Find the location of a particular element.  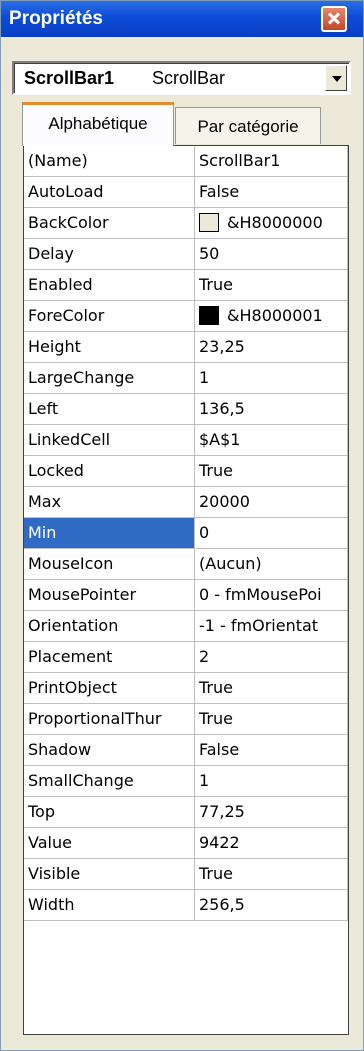

property-value: 0 - fmMousePoi is located at coordinates (271, 595).